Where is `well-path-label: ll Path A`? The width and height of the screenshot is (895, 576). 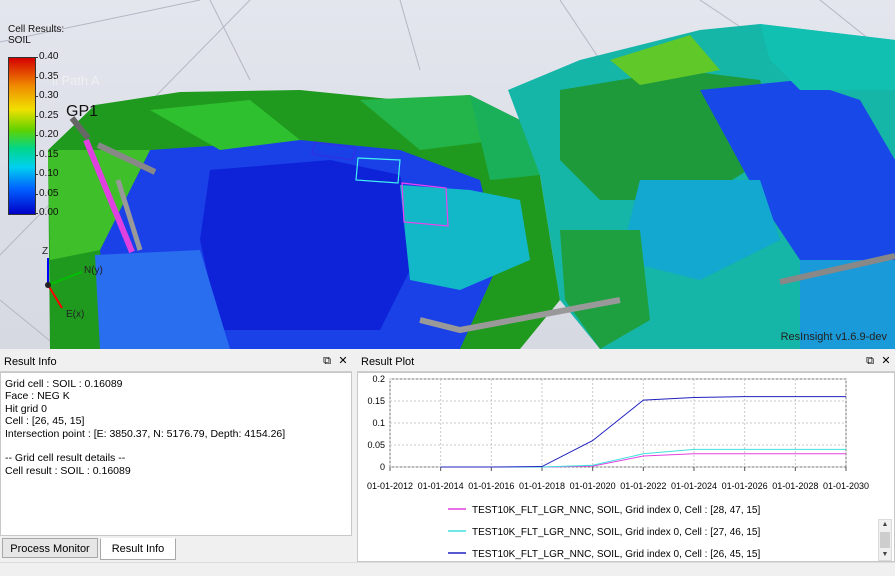
well-path-label: ll Path A is located at coordinates (76, 80).